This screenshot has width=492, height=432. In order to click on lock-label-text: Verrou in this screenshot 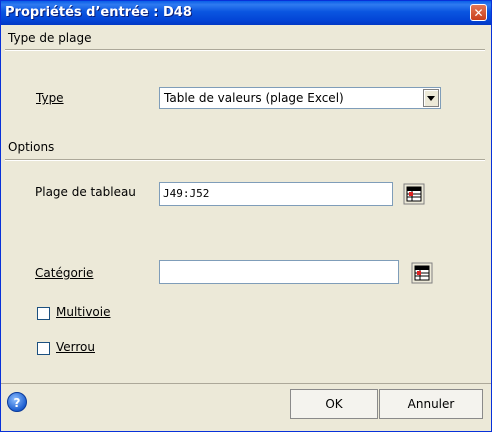, I will do `click(75, 347)`.